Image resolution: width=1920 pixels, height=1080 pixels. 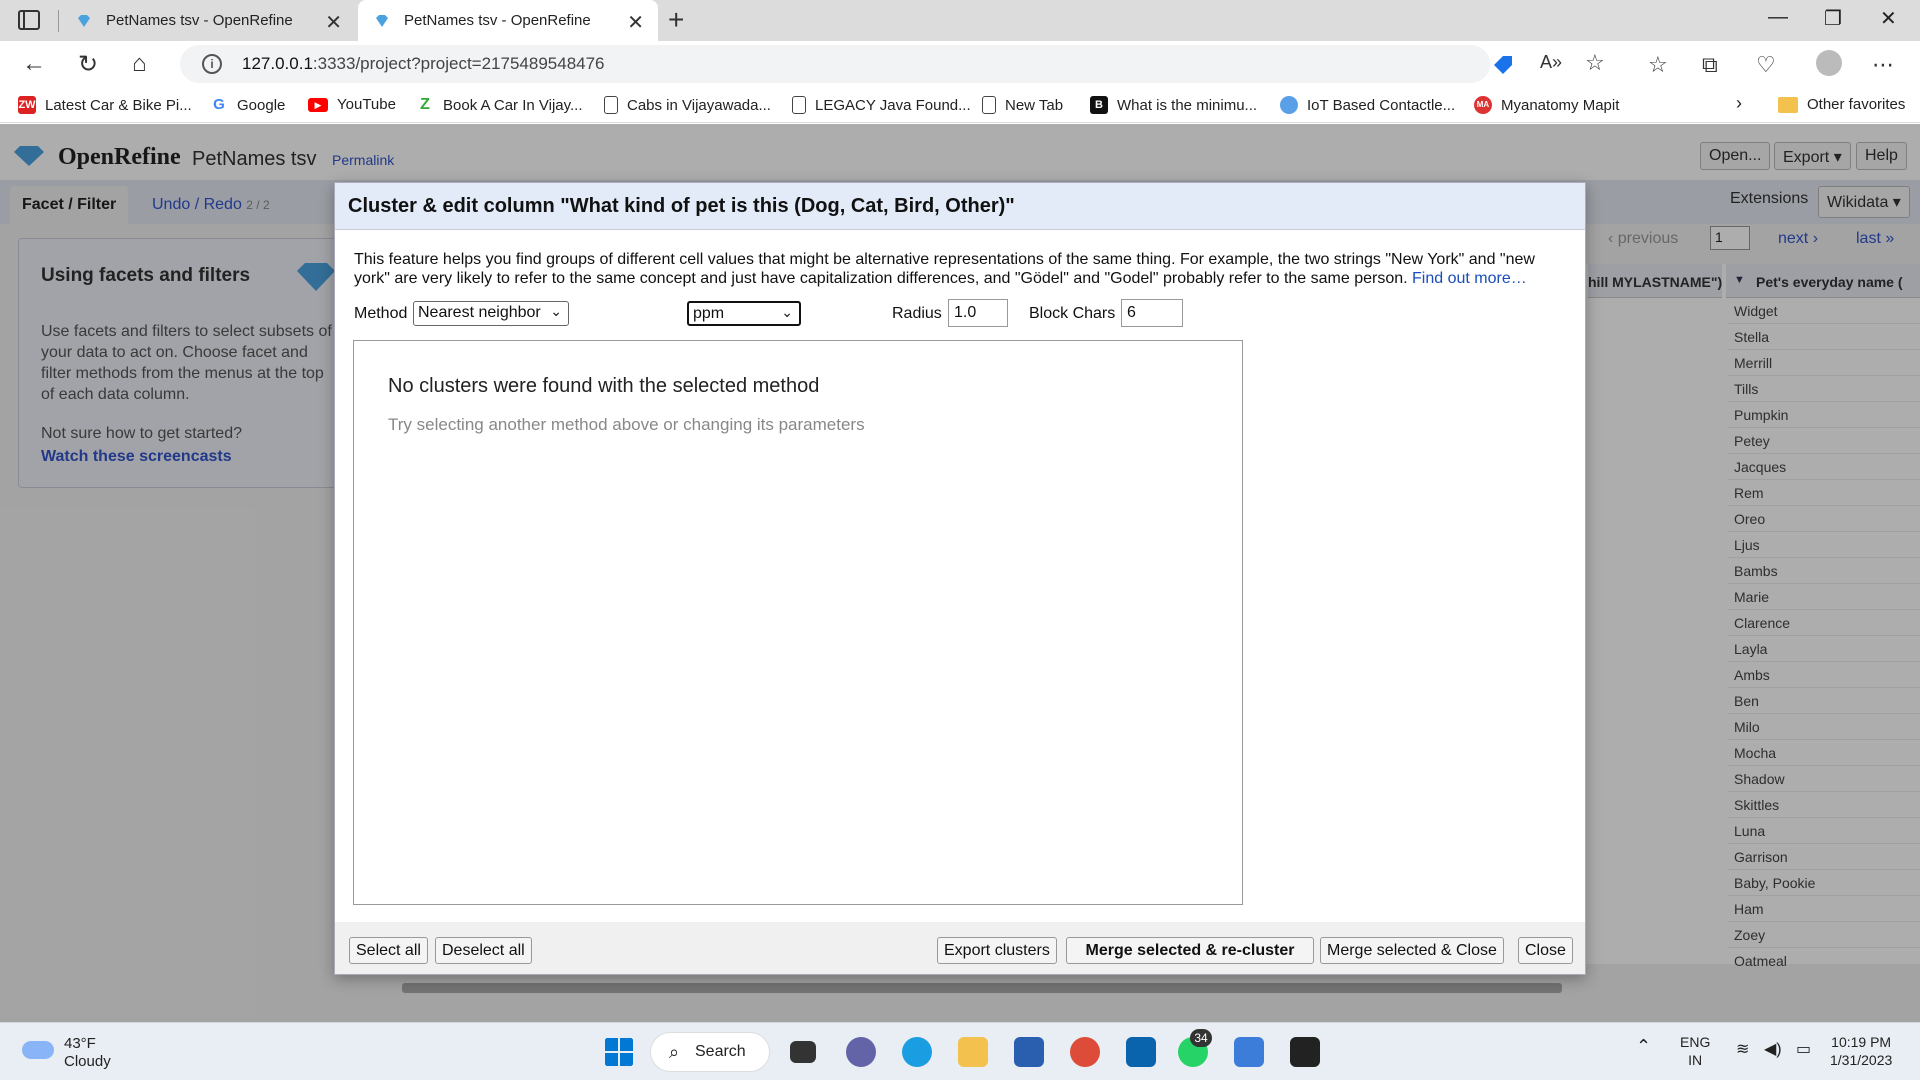 I want to click on notepad-icon, so click(x=1249, y=1052).